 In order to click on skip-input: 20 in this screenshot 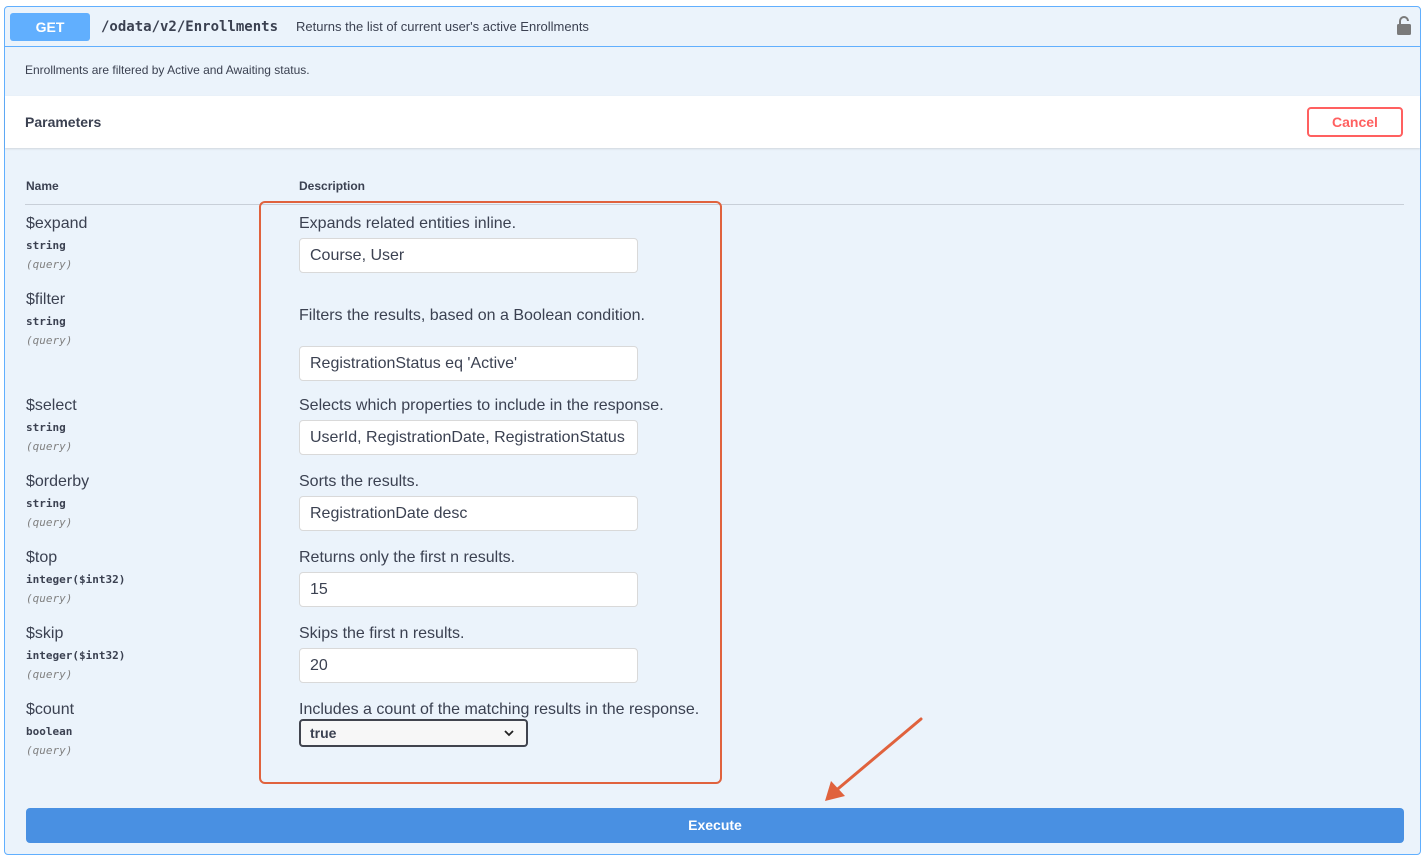, I will do `click(468, 665)`.